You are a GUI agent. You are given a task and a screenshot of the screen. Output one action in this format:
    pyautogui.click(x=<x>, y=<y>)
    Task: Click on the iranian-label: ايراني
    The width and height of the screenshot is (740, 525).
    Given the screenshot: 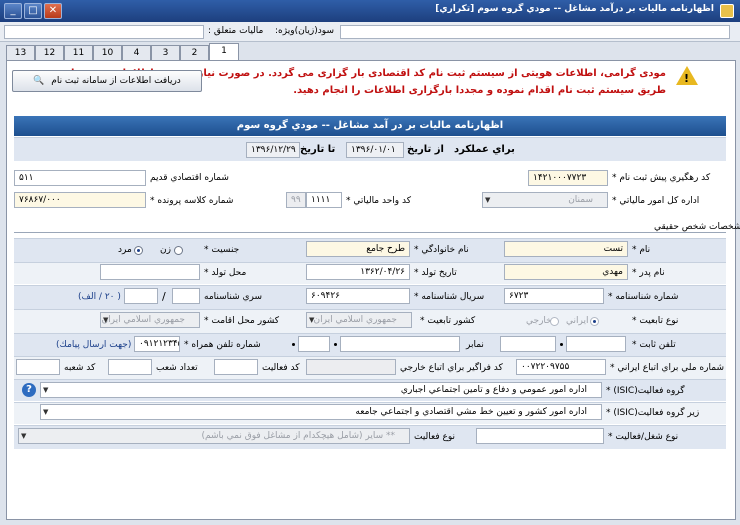 What is the action you would take?
    pyautogui.click(x=577, y=321)
    